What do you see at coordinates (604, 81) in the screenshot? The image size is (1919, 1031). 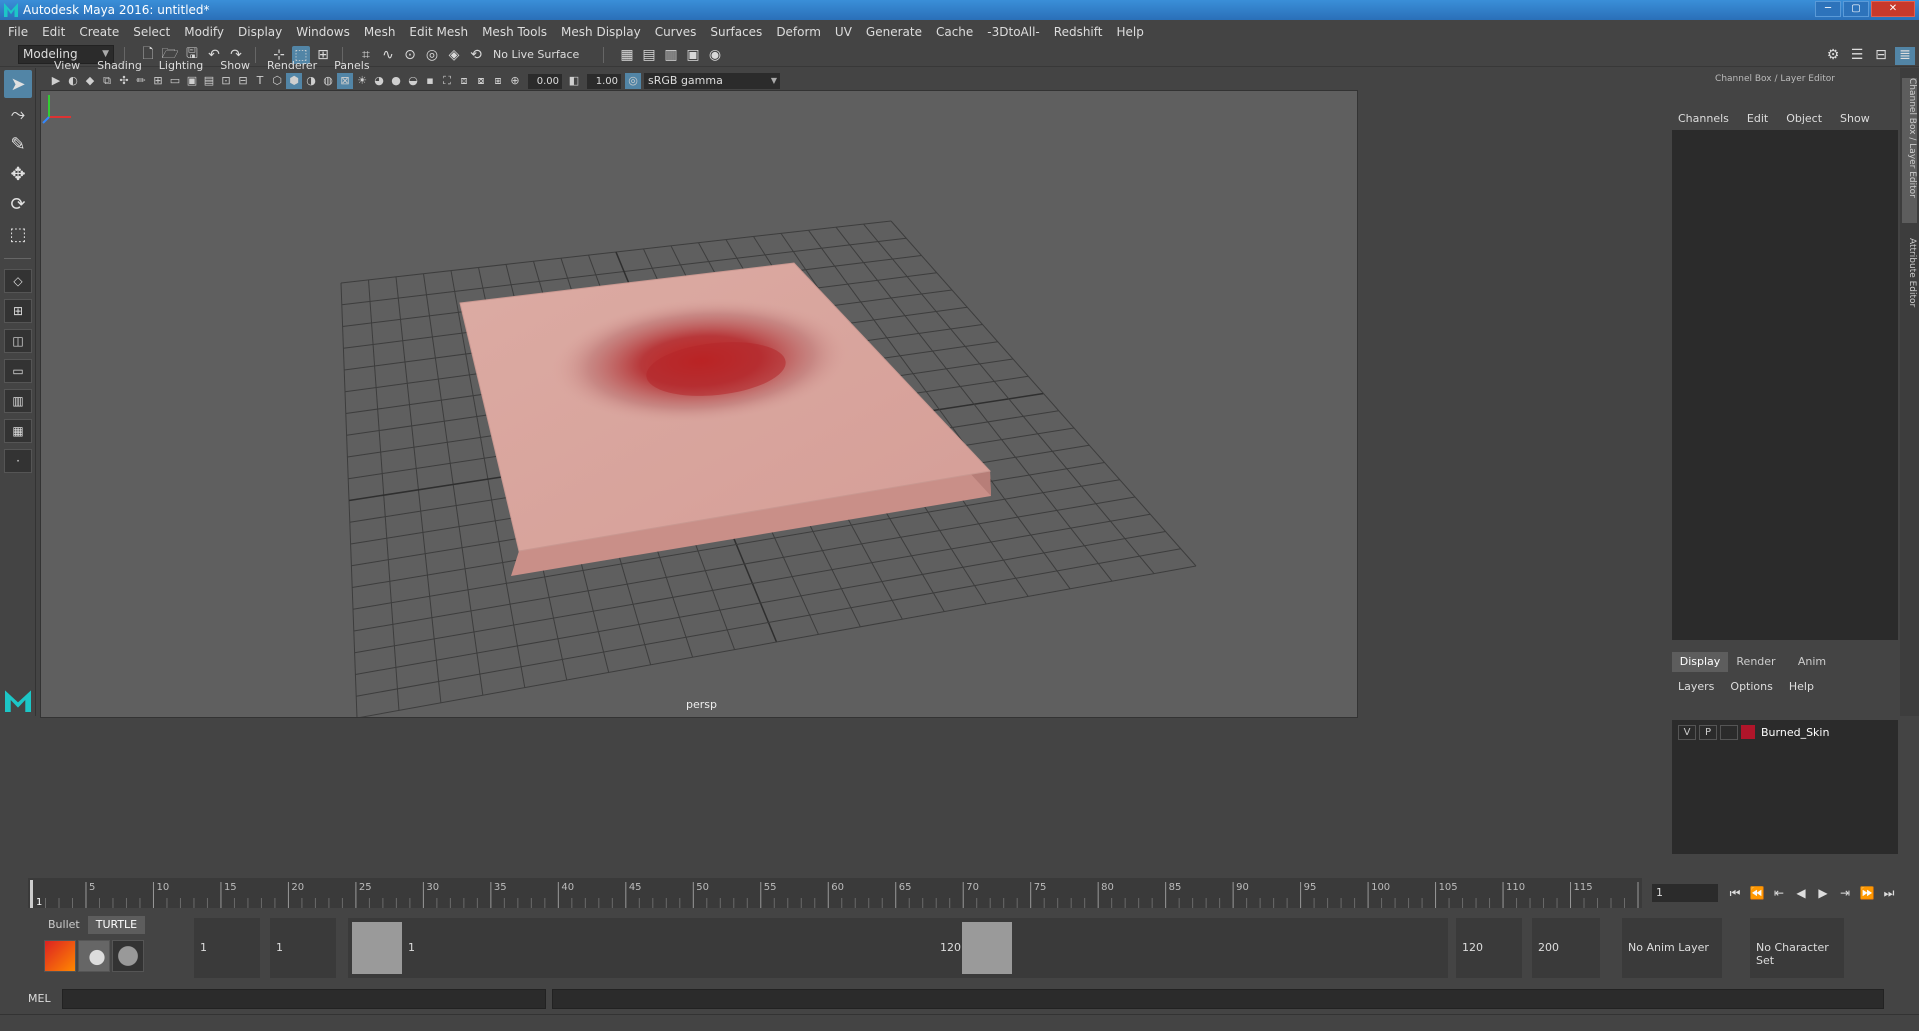 I see `gamma-field: 1.00` at bounding box center [604, 81].